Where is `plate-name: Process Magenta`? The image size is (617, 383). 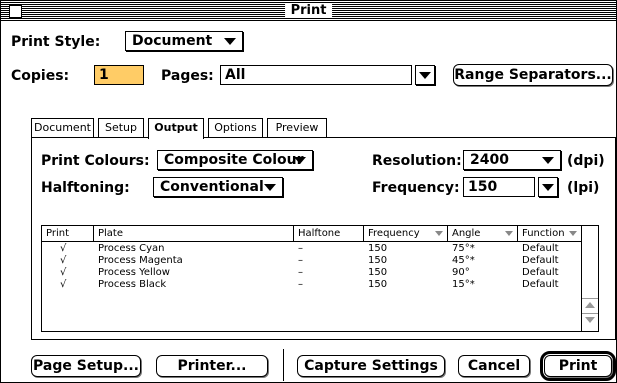
plate-name: Process Magenta is located at coordinates (140, 260).